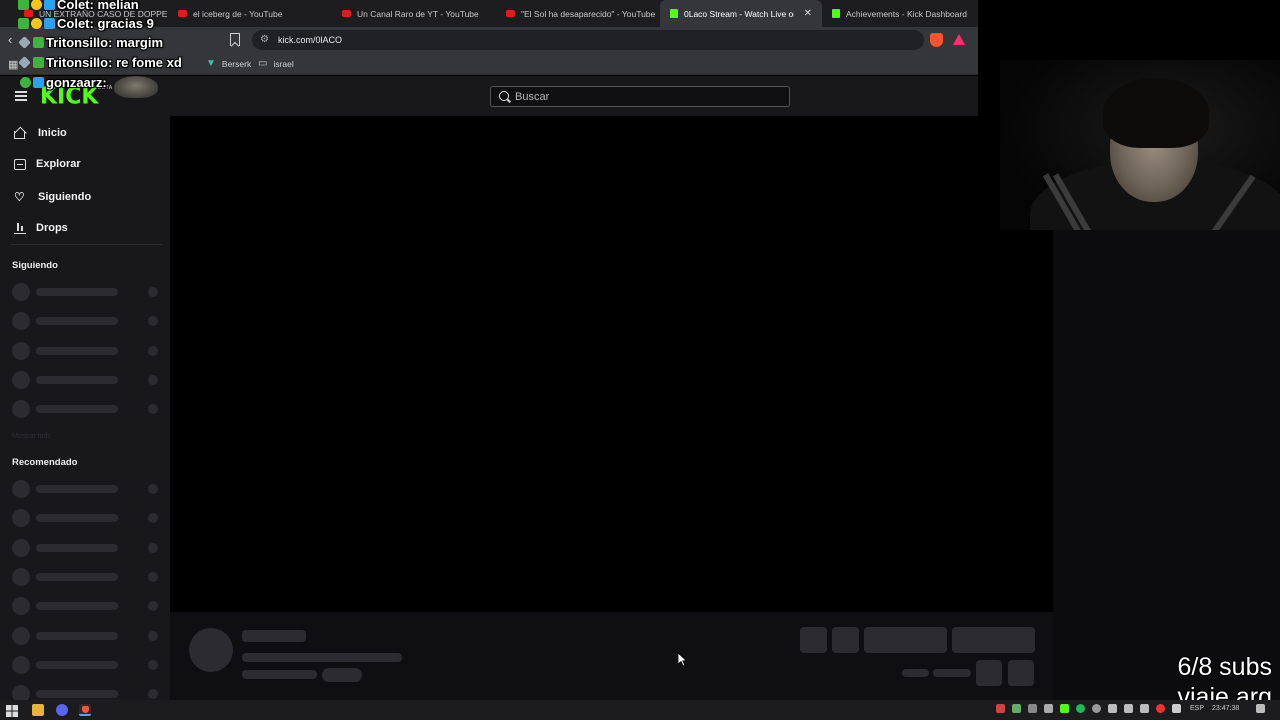 Image resolution: width=1280 pixels, height=720 pixels. What do you see at coordinates (1112, 708) in the screenshot?
I see `volume-icon` at bounding box center [1112, 708].